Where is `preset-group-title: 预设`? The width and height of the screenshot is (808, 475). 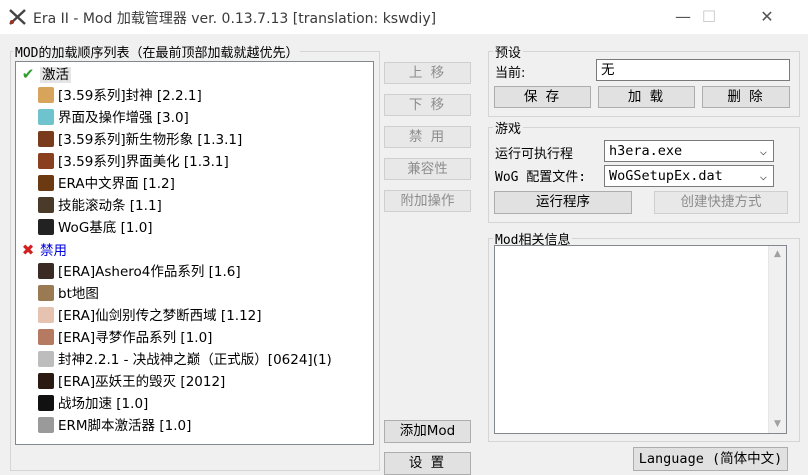
preset-group-title: 预设 is located at coordinates (508, 51).